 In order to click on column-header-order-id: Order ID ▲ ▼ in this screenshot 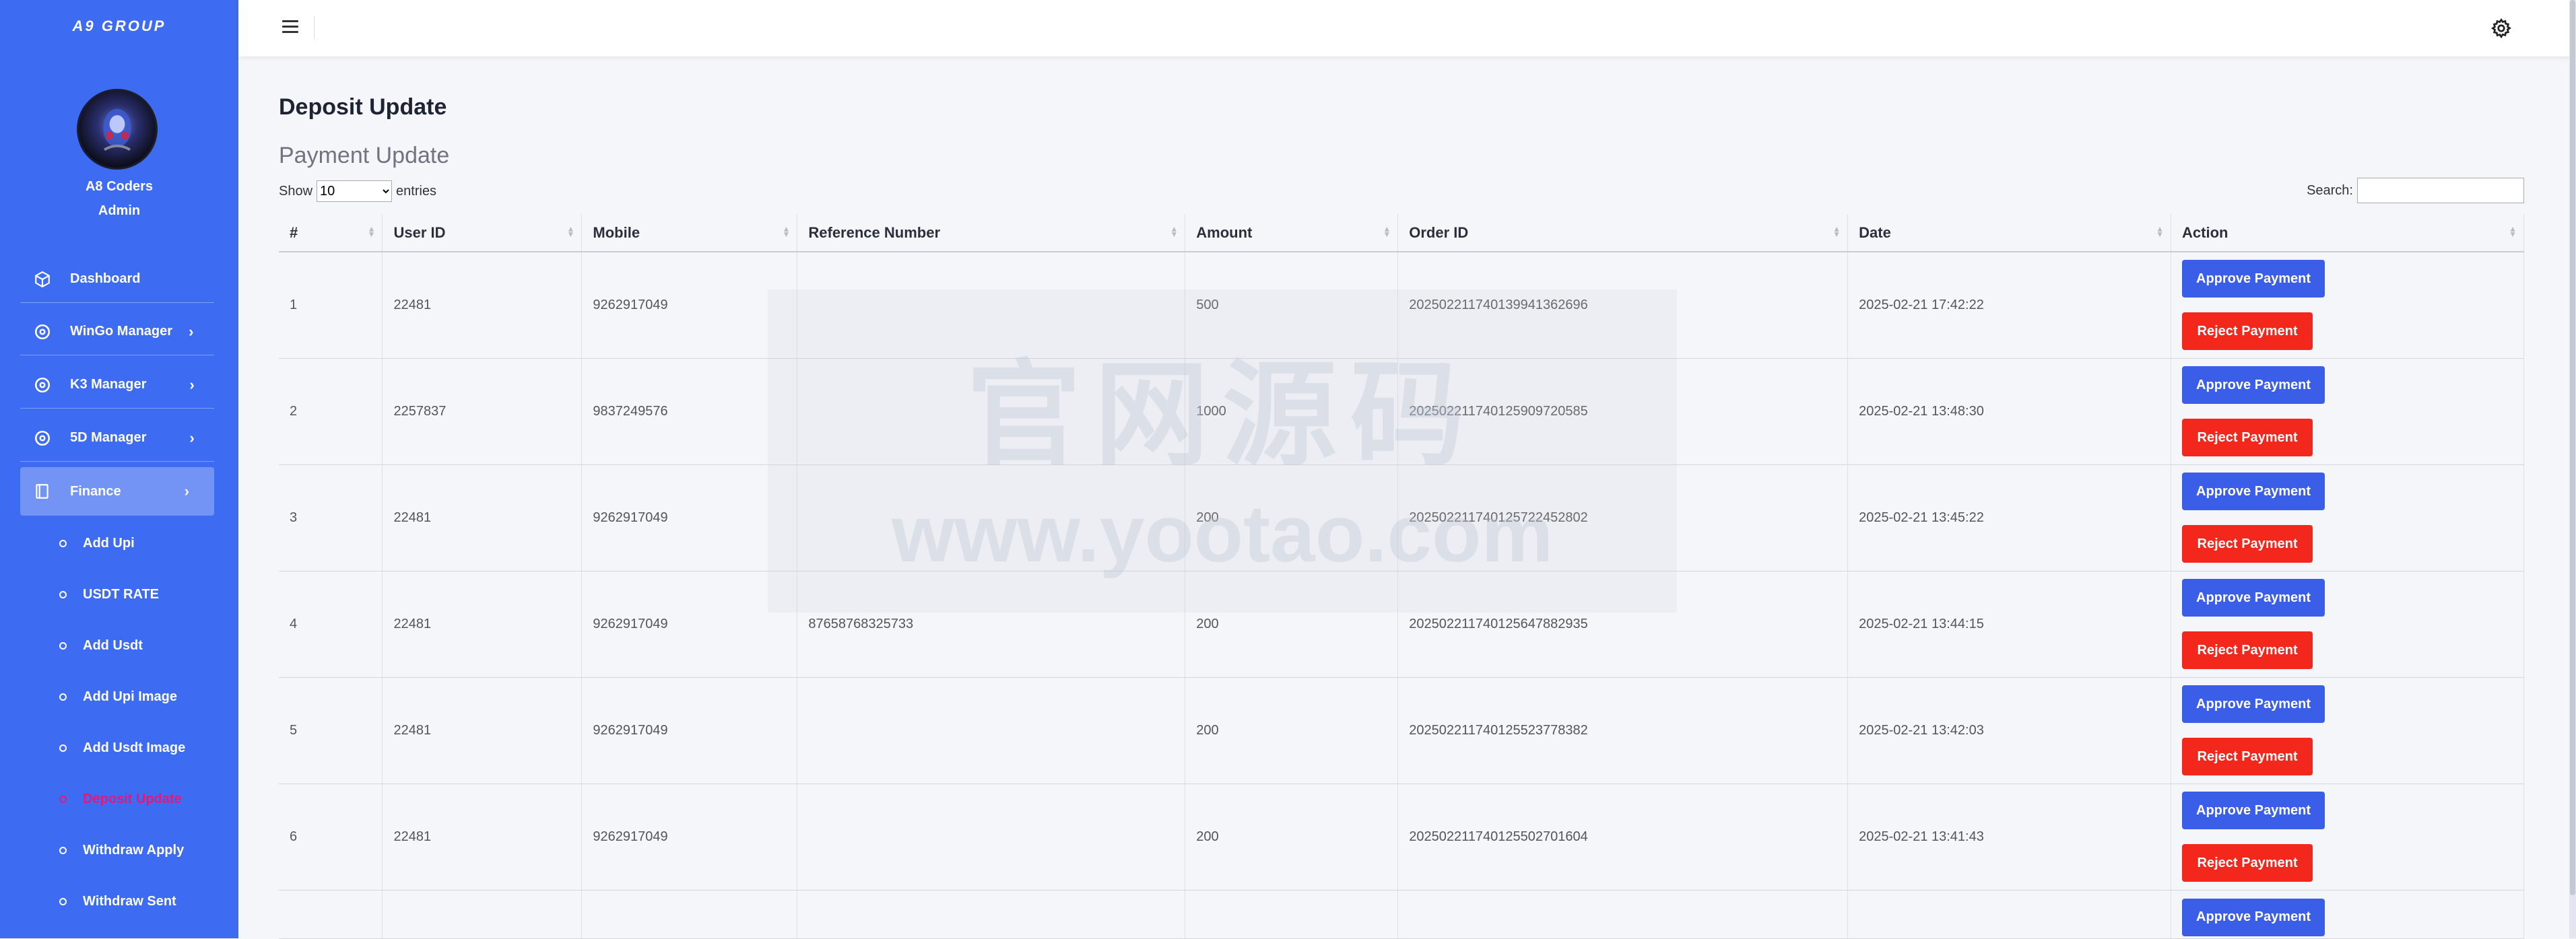, I will do `click(1623, 233)`.